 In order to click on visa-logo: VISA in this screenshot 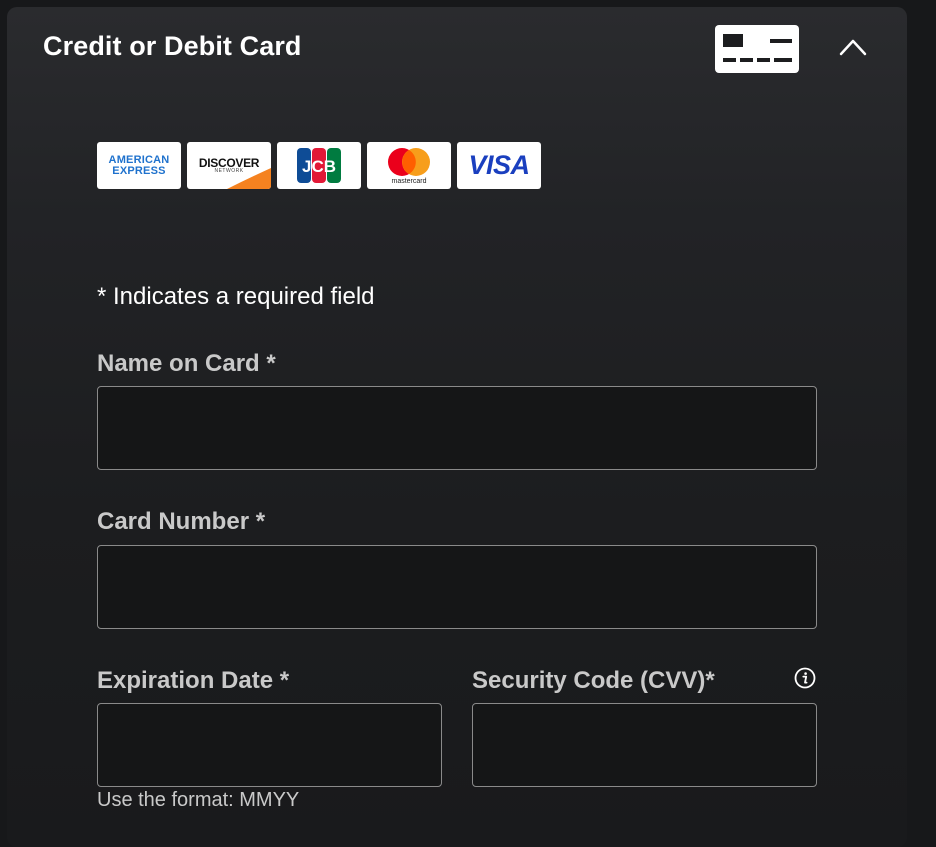, I will do `click(499, 165)`.